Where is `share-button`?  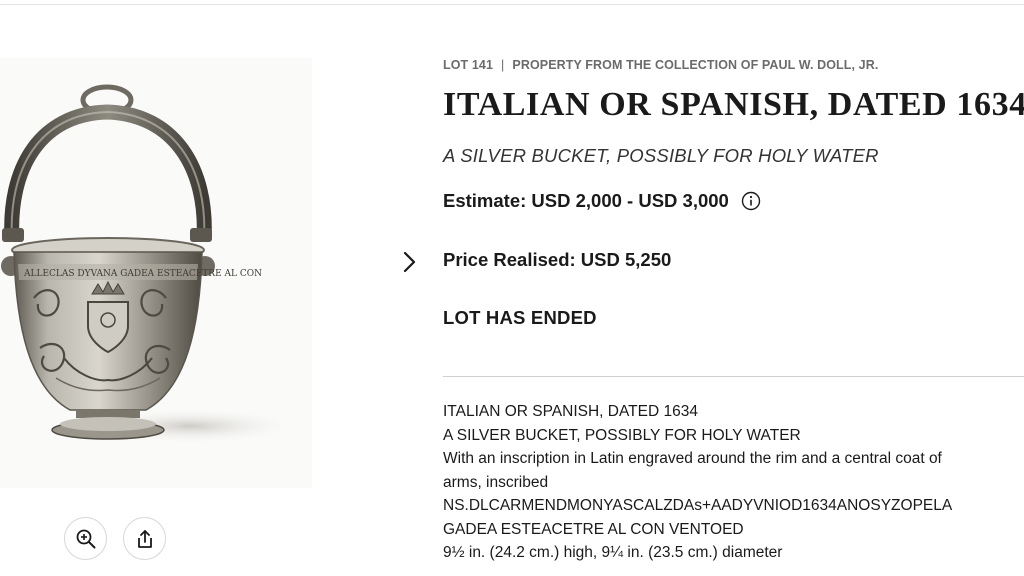 share-button is located at coordinates (144, 538).